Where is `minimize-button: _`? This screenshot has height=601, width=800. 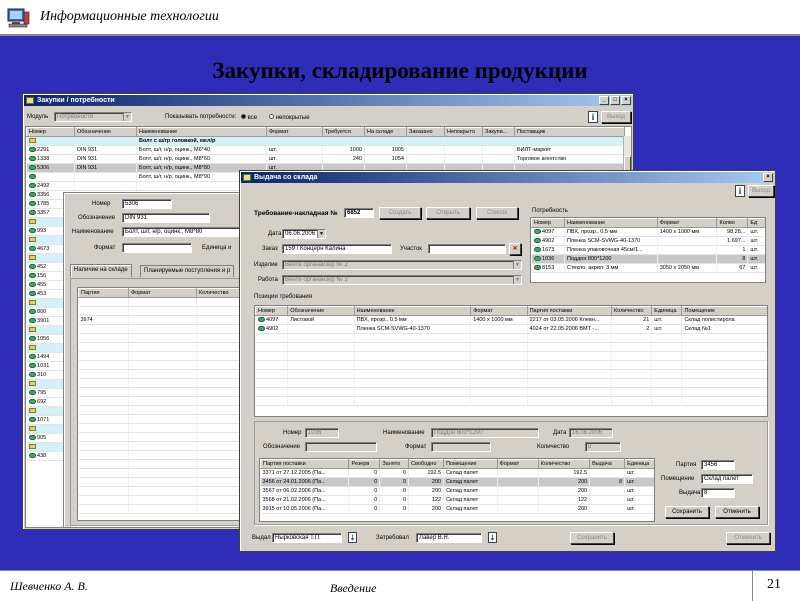
minimize-button: _ is located at coordinates (604, 100).